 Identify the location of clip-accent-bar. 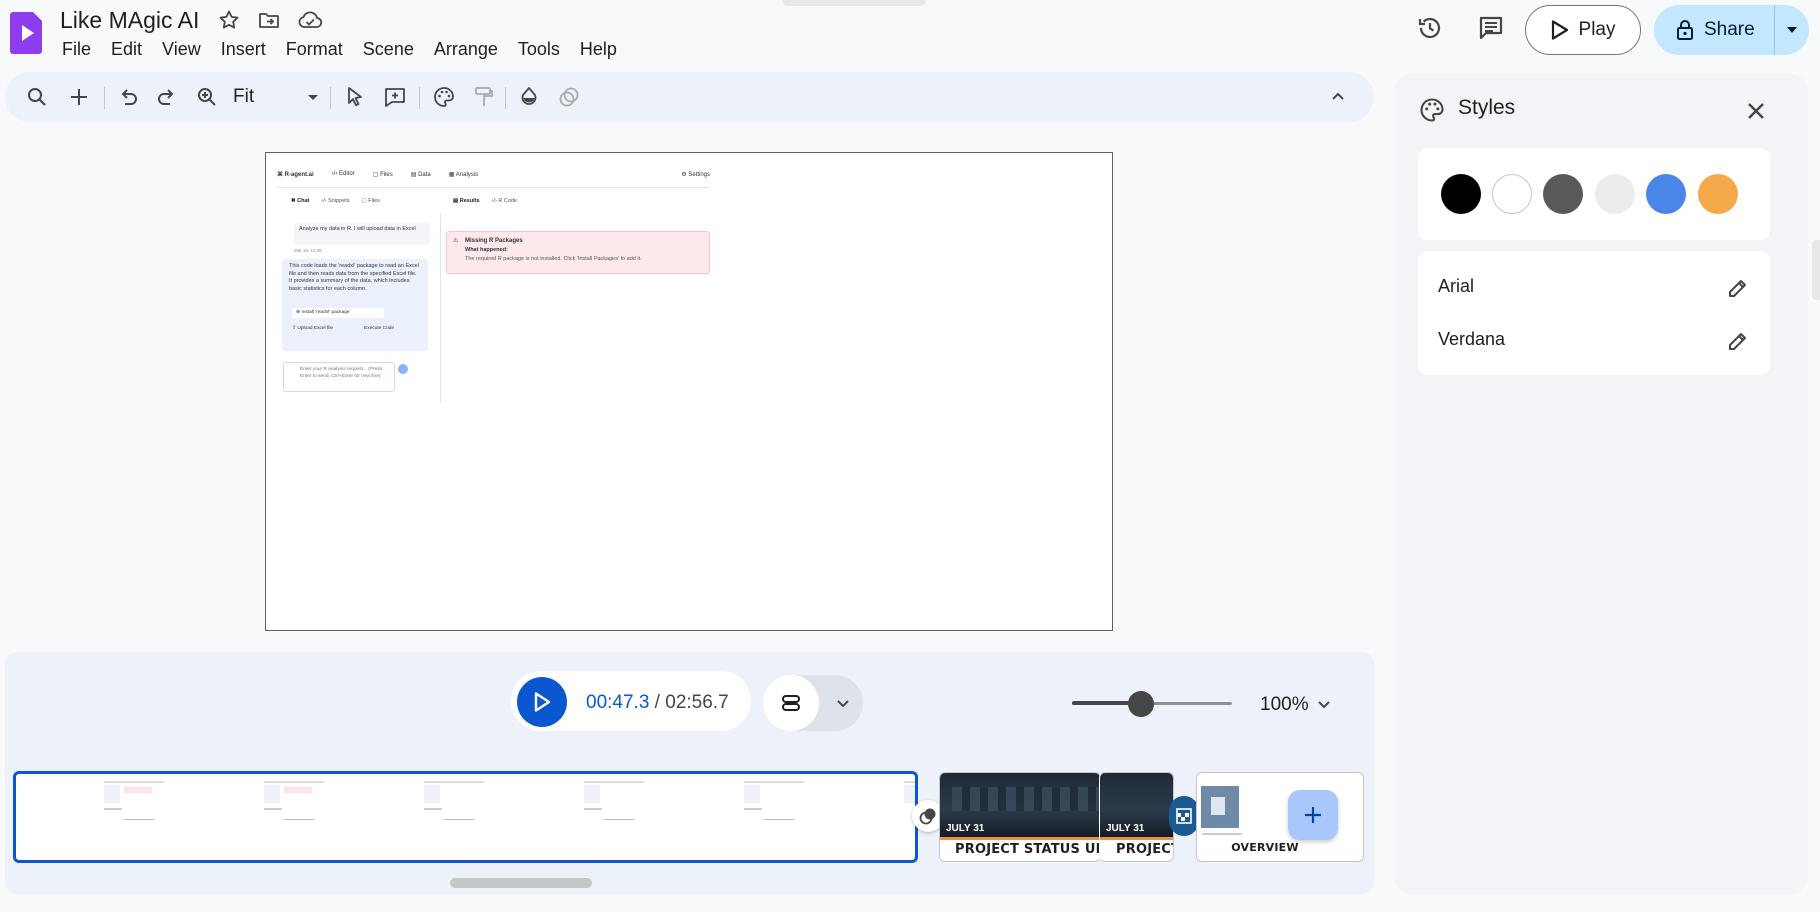
(1020, 838).